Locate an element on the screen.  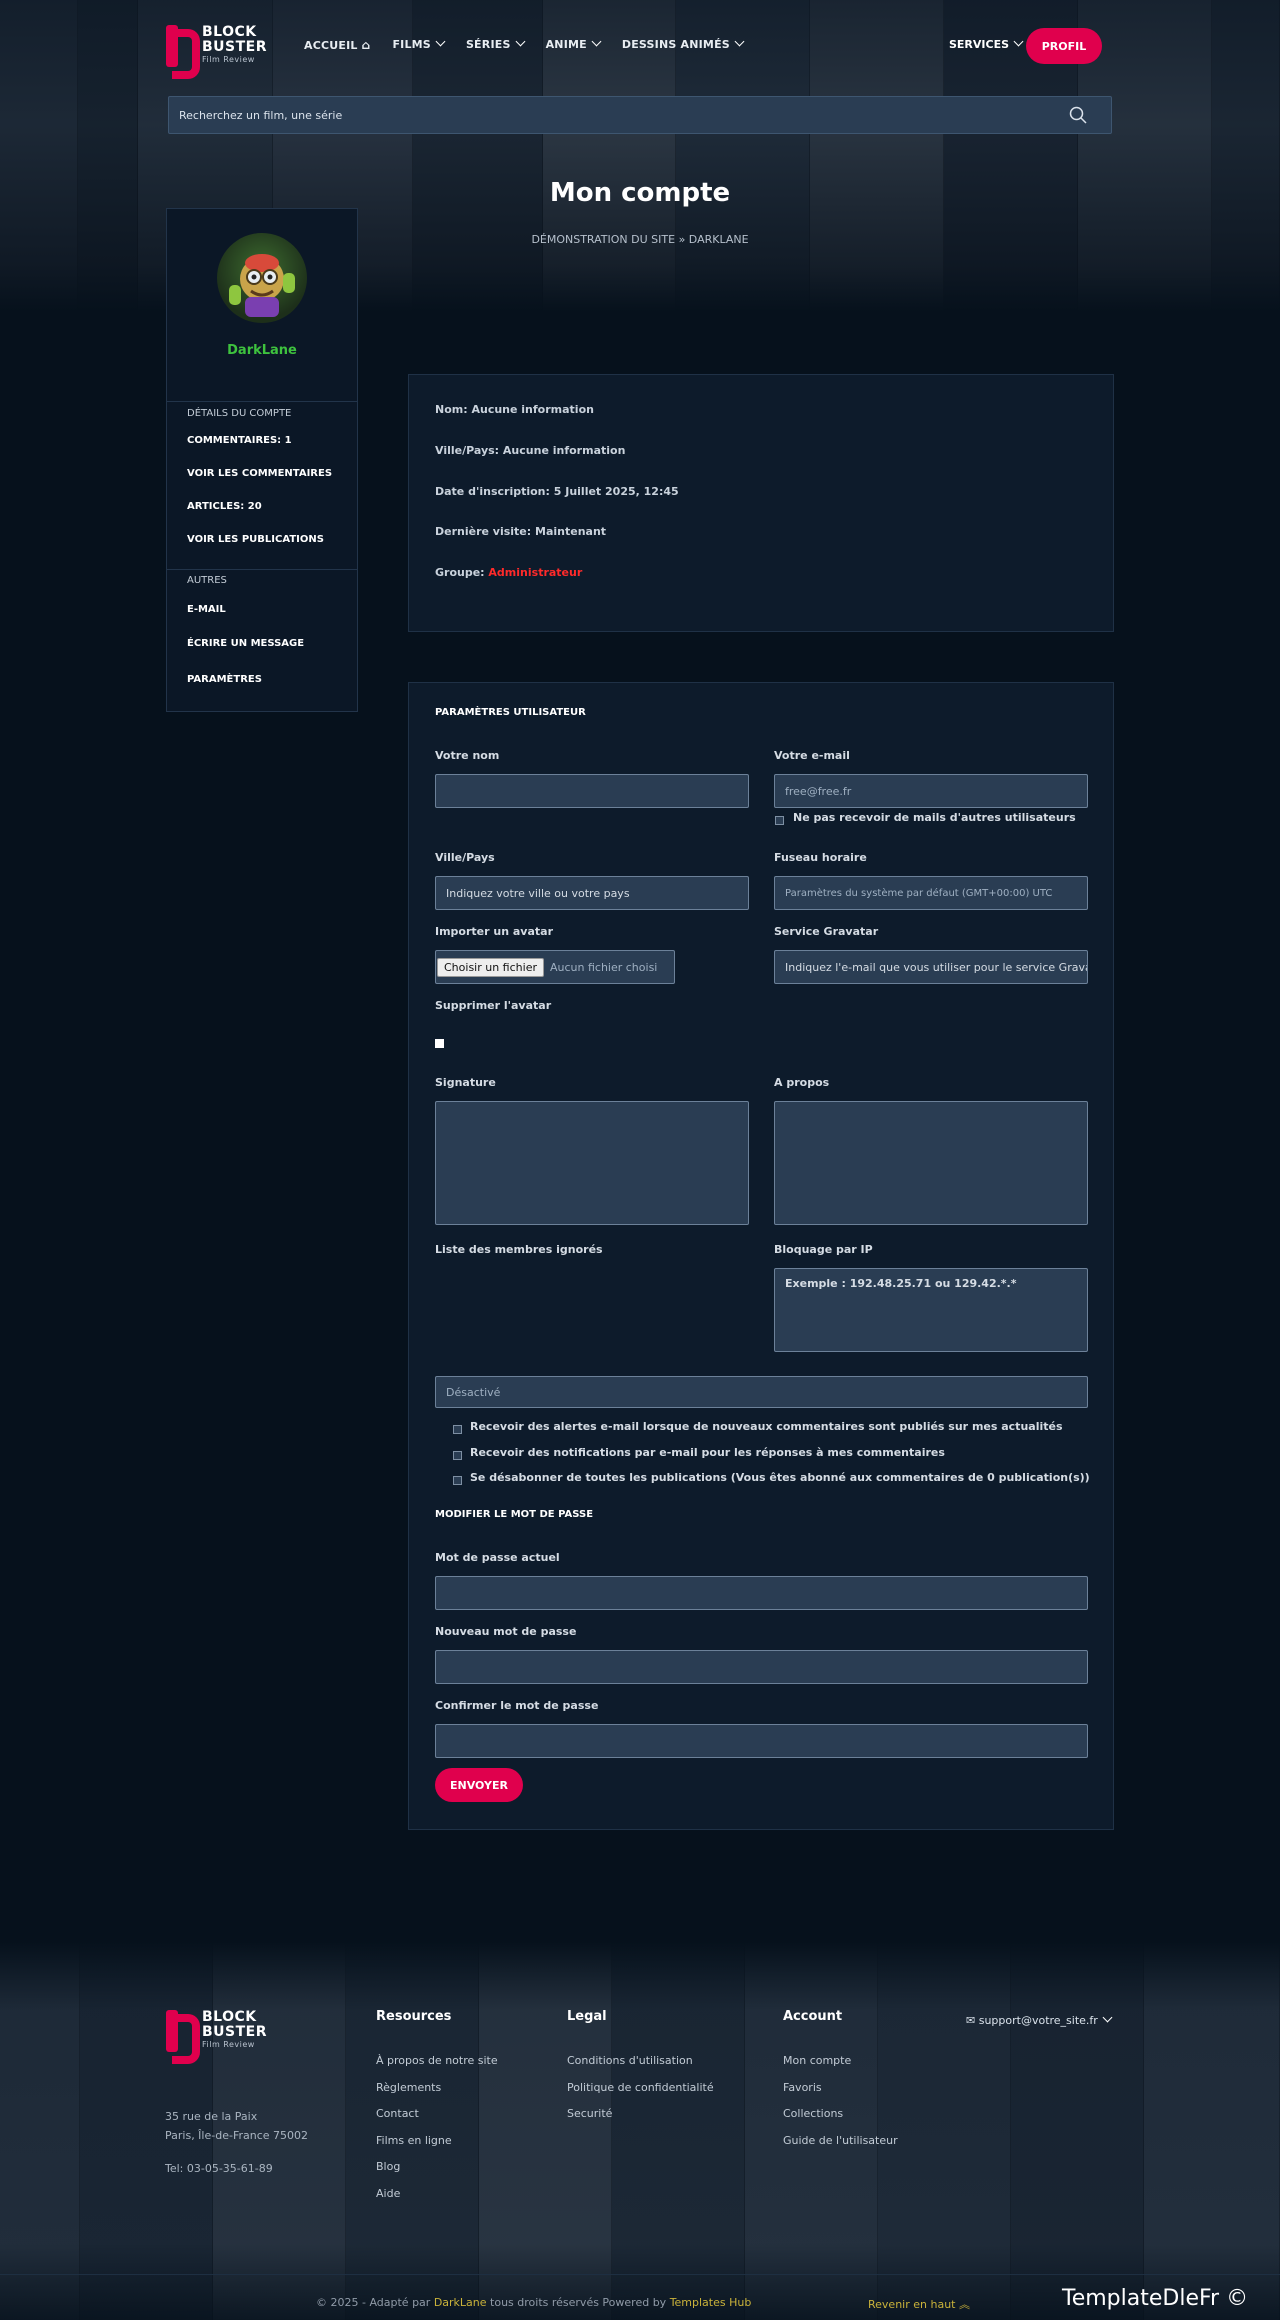
reply-notify-checkbox is located at coordinates (457, 1455).